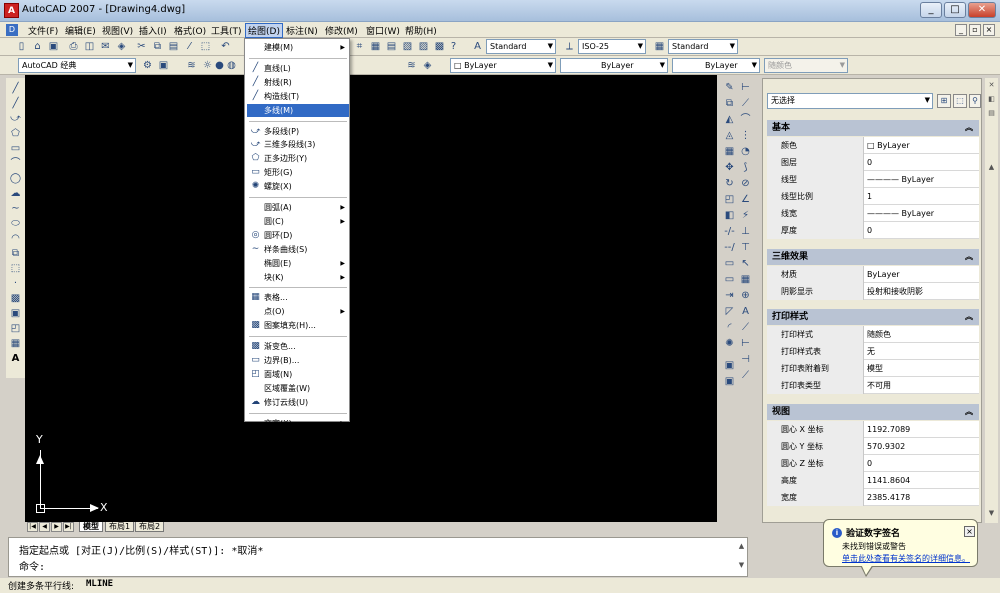  Describe the element at coordinates (745, 231) in the screenshot. I see `baseline-dim-icon: ⊥` at that location.